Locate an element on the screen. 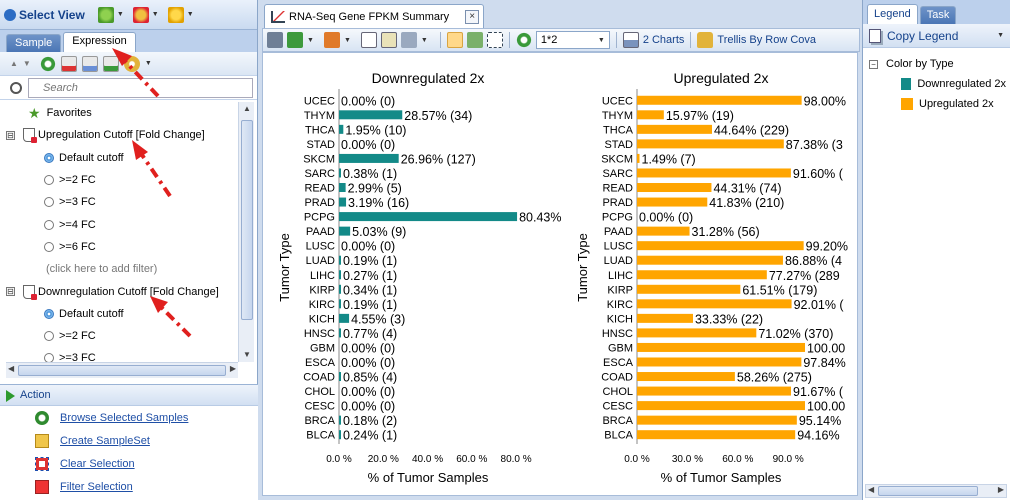 The image size is (1010, 500). tree-vertical-scrollbar: ▲ ▼ is located at coordinates (246, 232).